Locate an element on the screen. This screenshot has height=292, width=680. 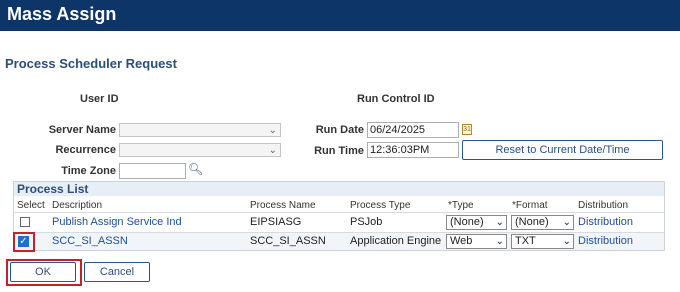
row-type-select: (None) ⌄ is located at coordinates (476, 222).